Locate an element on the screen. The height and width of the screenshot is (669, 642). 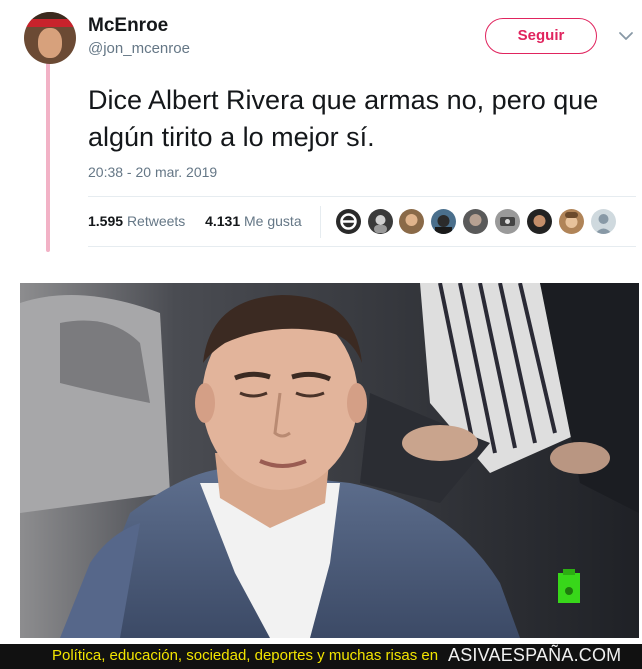
likes-label: Me gusta is located at coordinates (273, 221).